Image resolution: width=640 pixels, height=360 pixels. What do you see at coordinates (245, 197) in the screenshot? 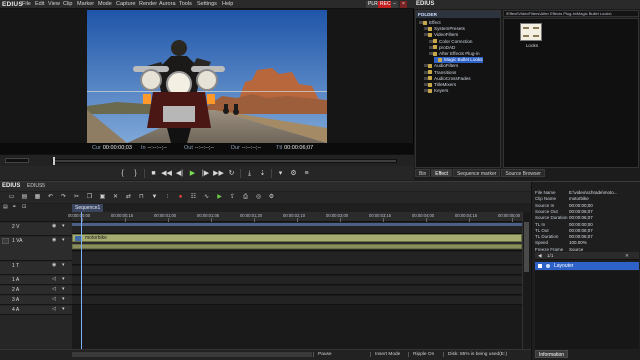
I see `print-icon: ⎙` at bounding box center [245, 197].